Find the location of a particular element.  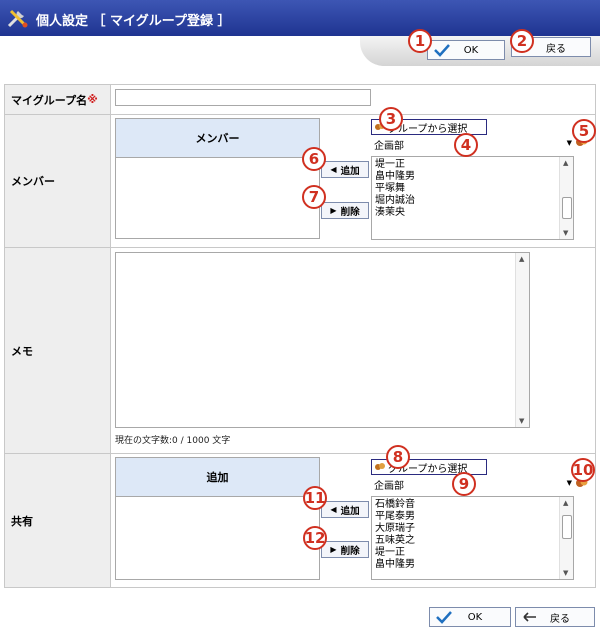

share-delete-button: ▶ 削除 is located at coordinates (345, 549).